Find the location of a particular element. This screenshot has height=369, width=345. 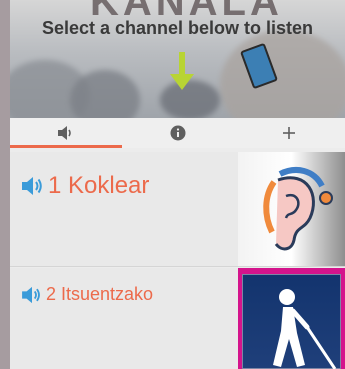

tab-info is located at coordinates (178, 133).